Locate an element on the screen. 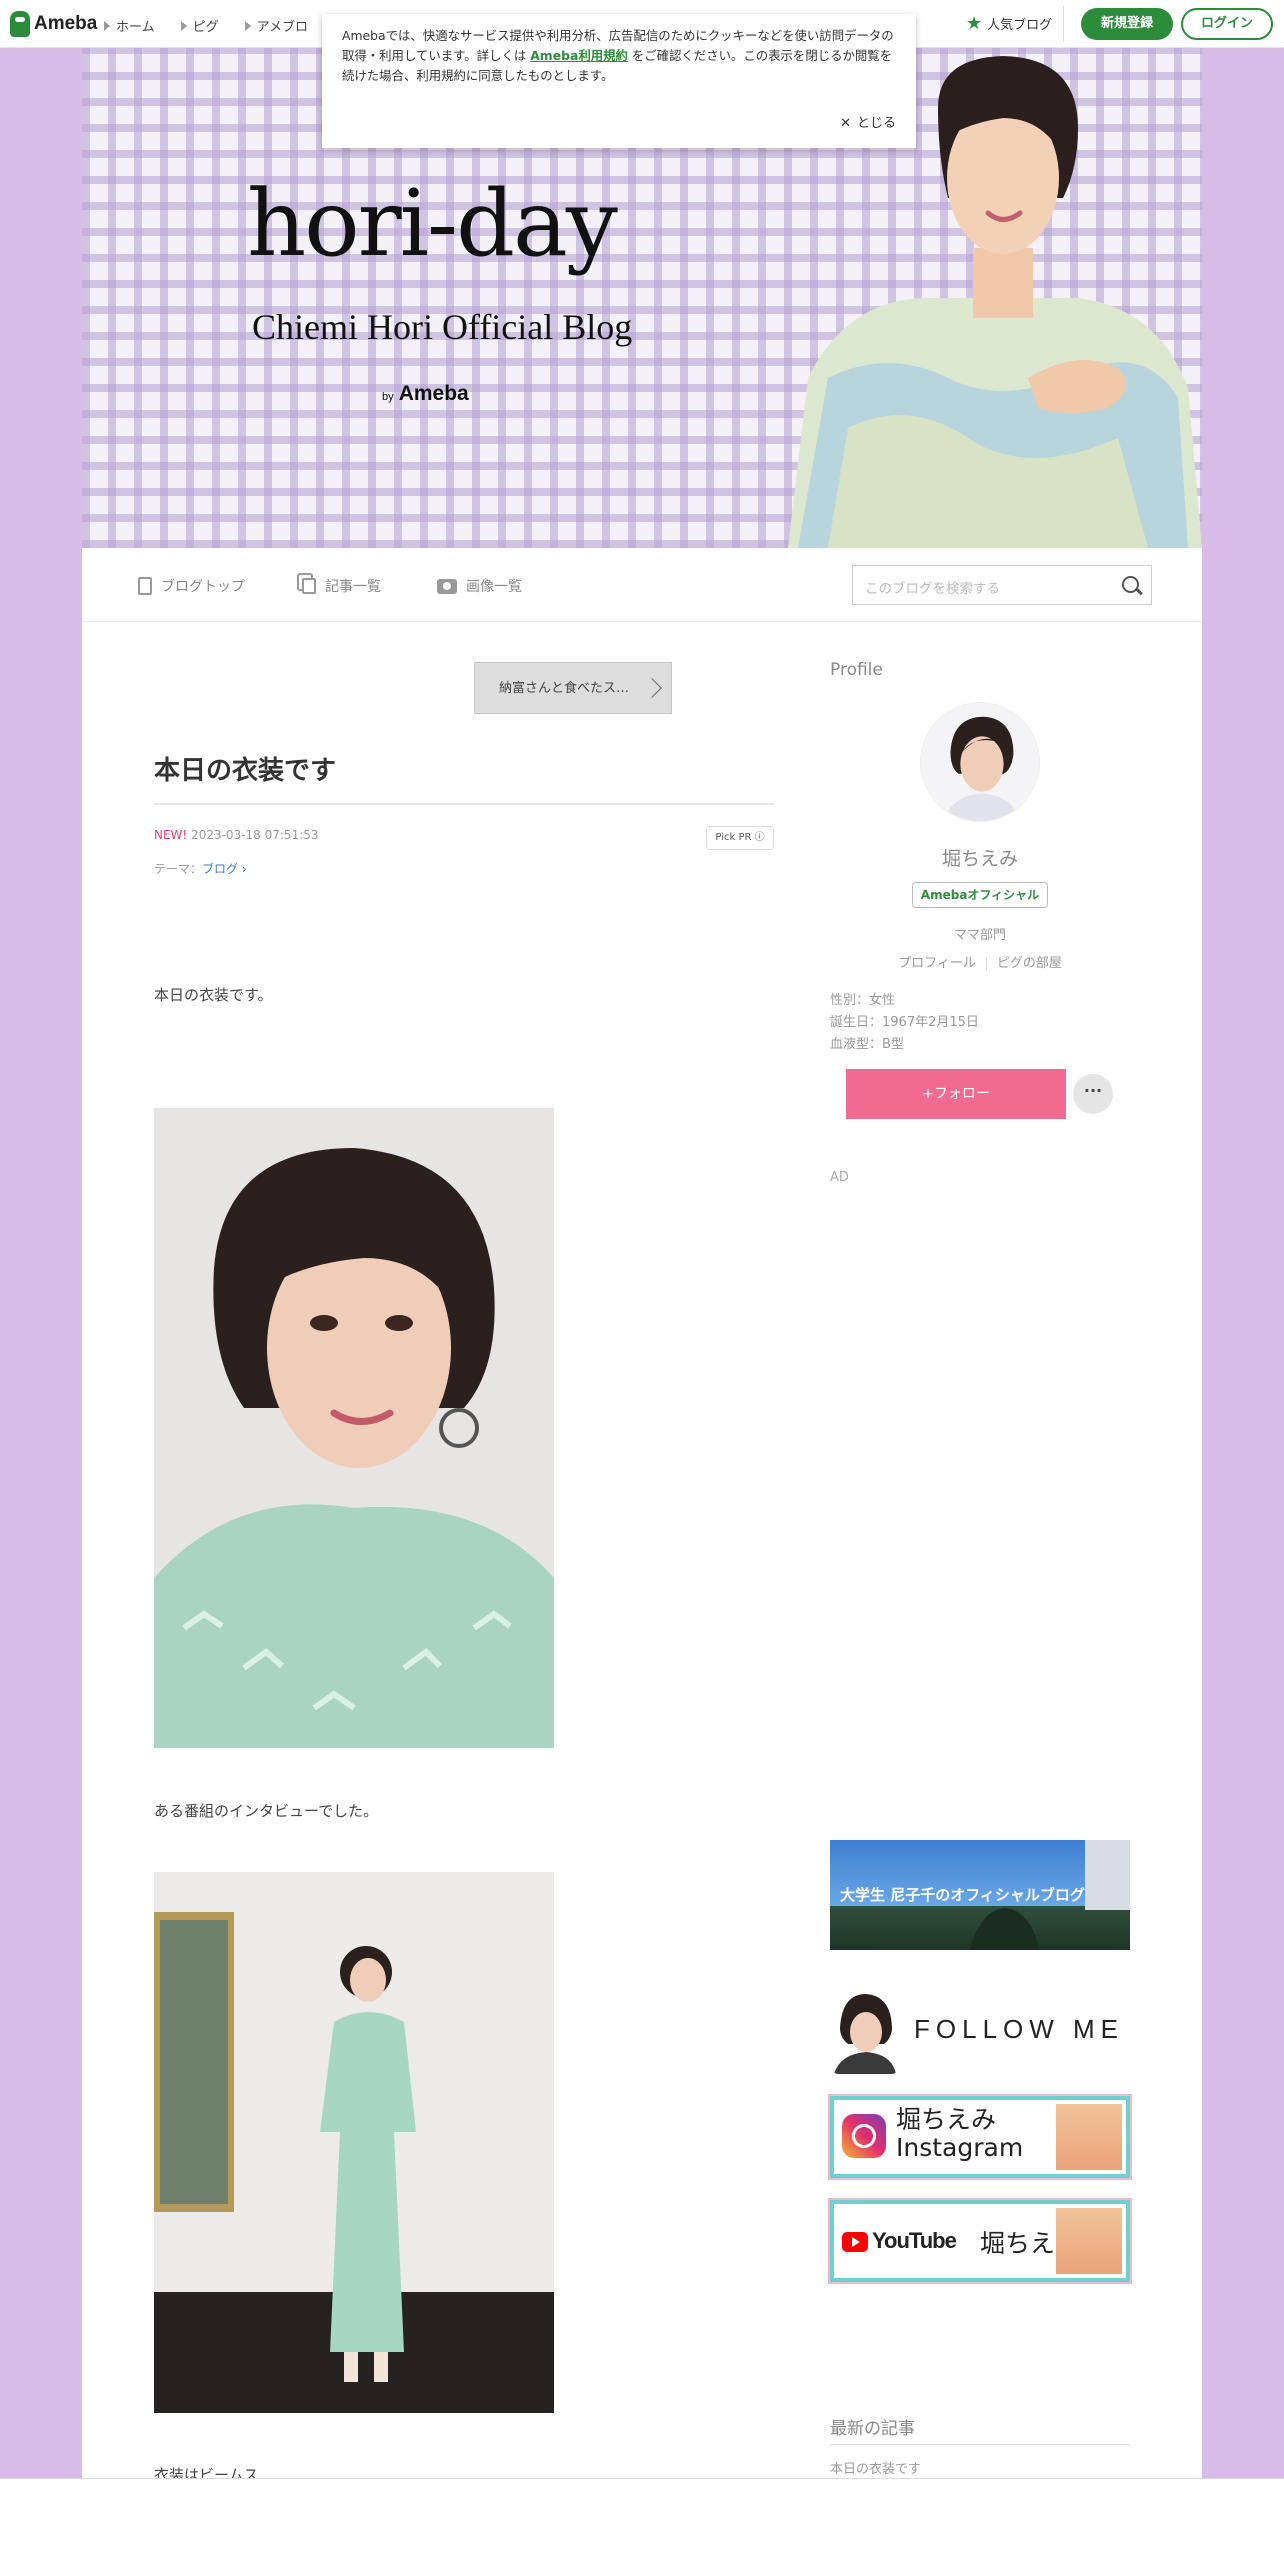  nav-image-list: 画像一覧 is located at coordinates (479, 586).